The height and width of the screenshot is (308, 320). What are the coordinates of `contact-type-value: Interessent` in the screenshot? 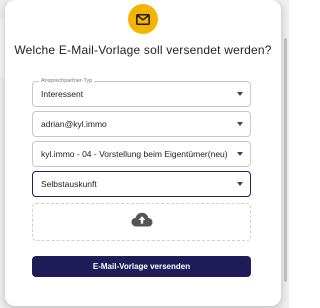 It's located at (62, 94).